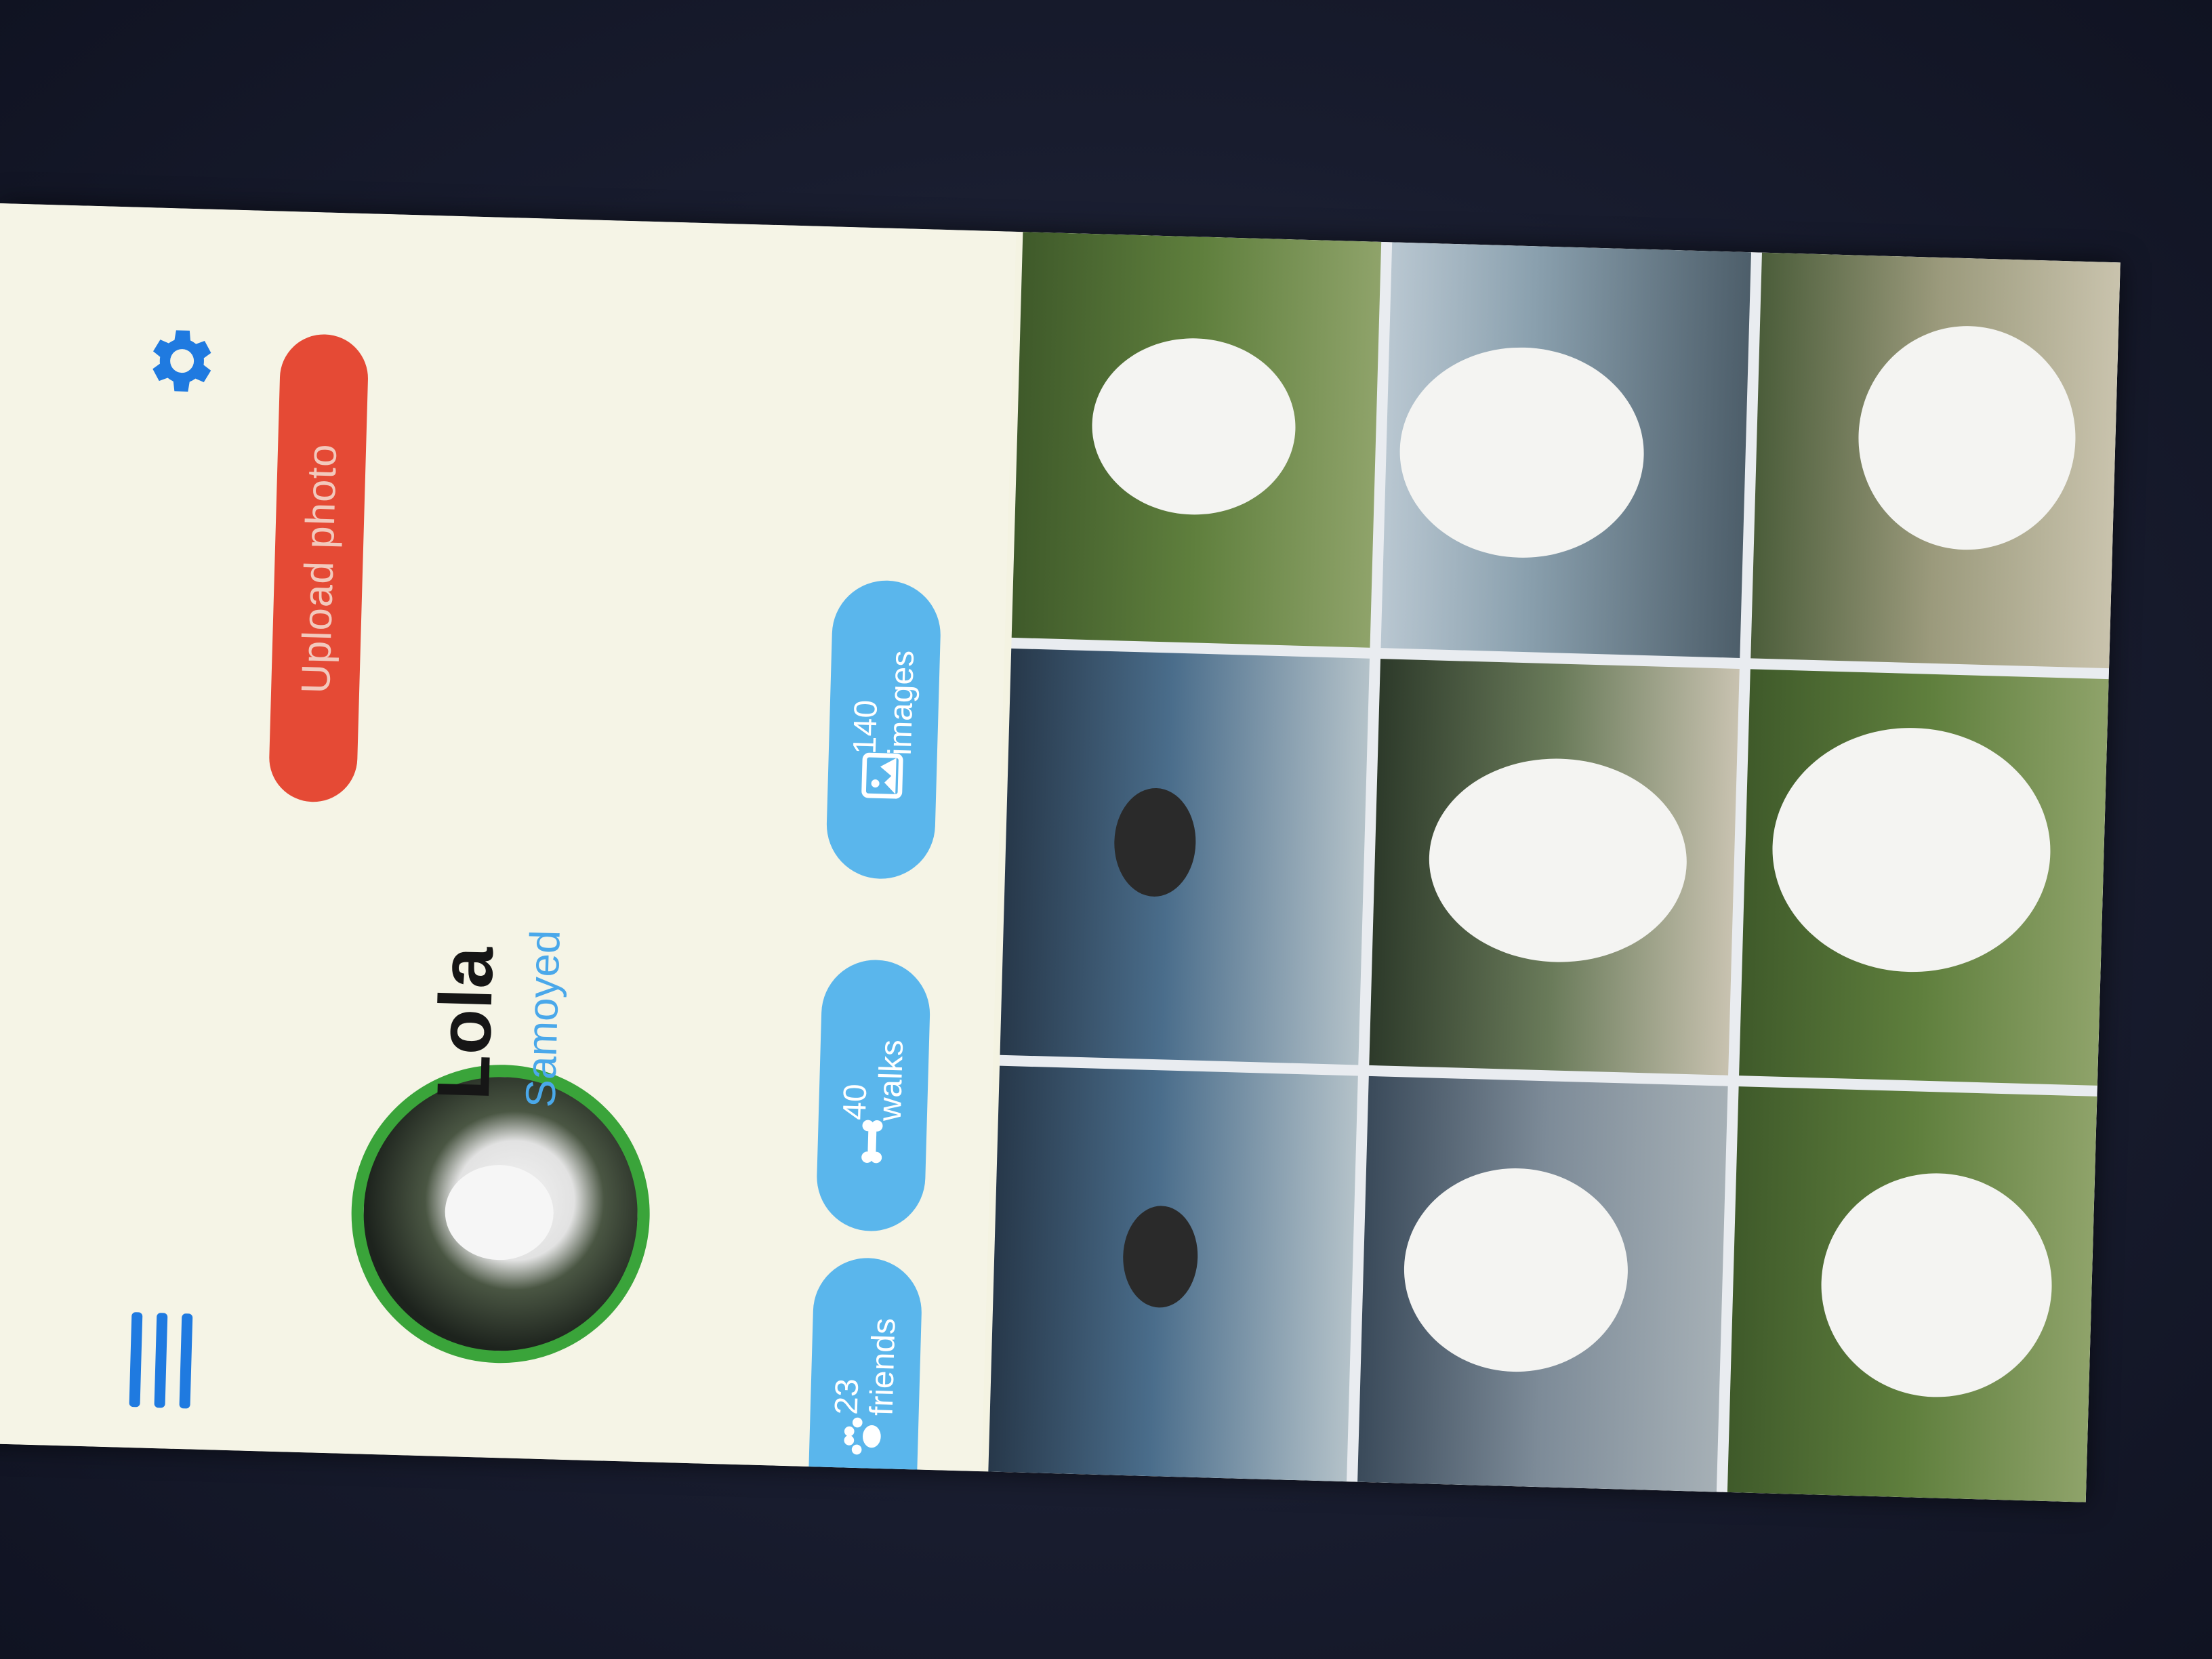 This screenshot has height=1659, width=2212. Describe the element at coordinates (883, 1366) in the screenshot. I see `friends-label: friends` at that location.